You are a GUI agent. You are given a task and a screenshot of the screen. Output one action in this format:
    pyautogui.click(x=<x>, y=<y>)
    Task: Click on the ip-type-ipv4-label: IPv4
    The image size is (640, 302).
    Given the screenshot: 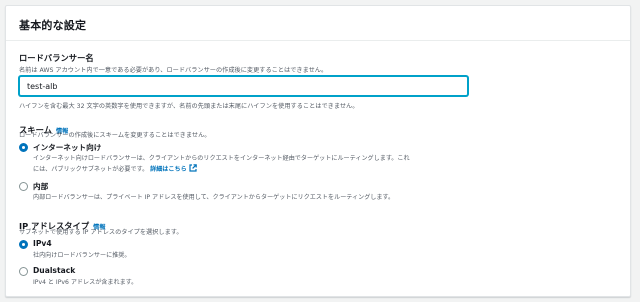 What is the action you would take?
    pyautogui.click(x=42, y=243)
    